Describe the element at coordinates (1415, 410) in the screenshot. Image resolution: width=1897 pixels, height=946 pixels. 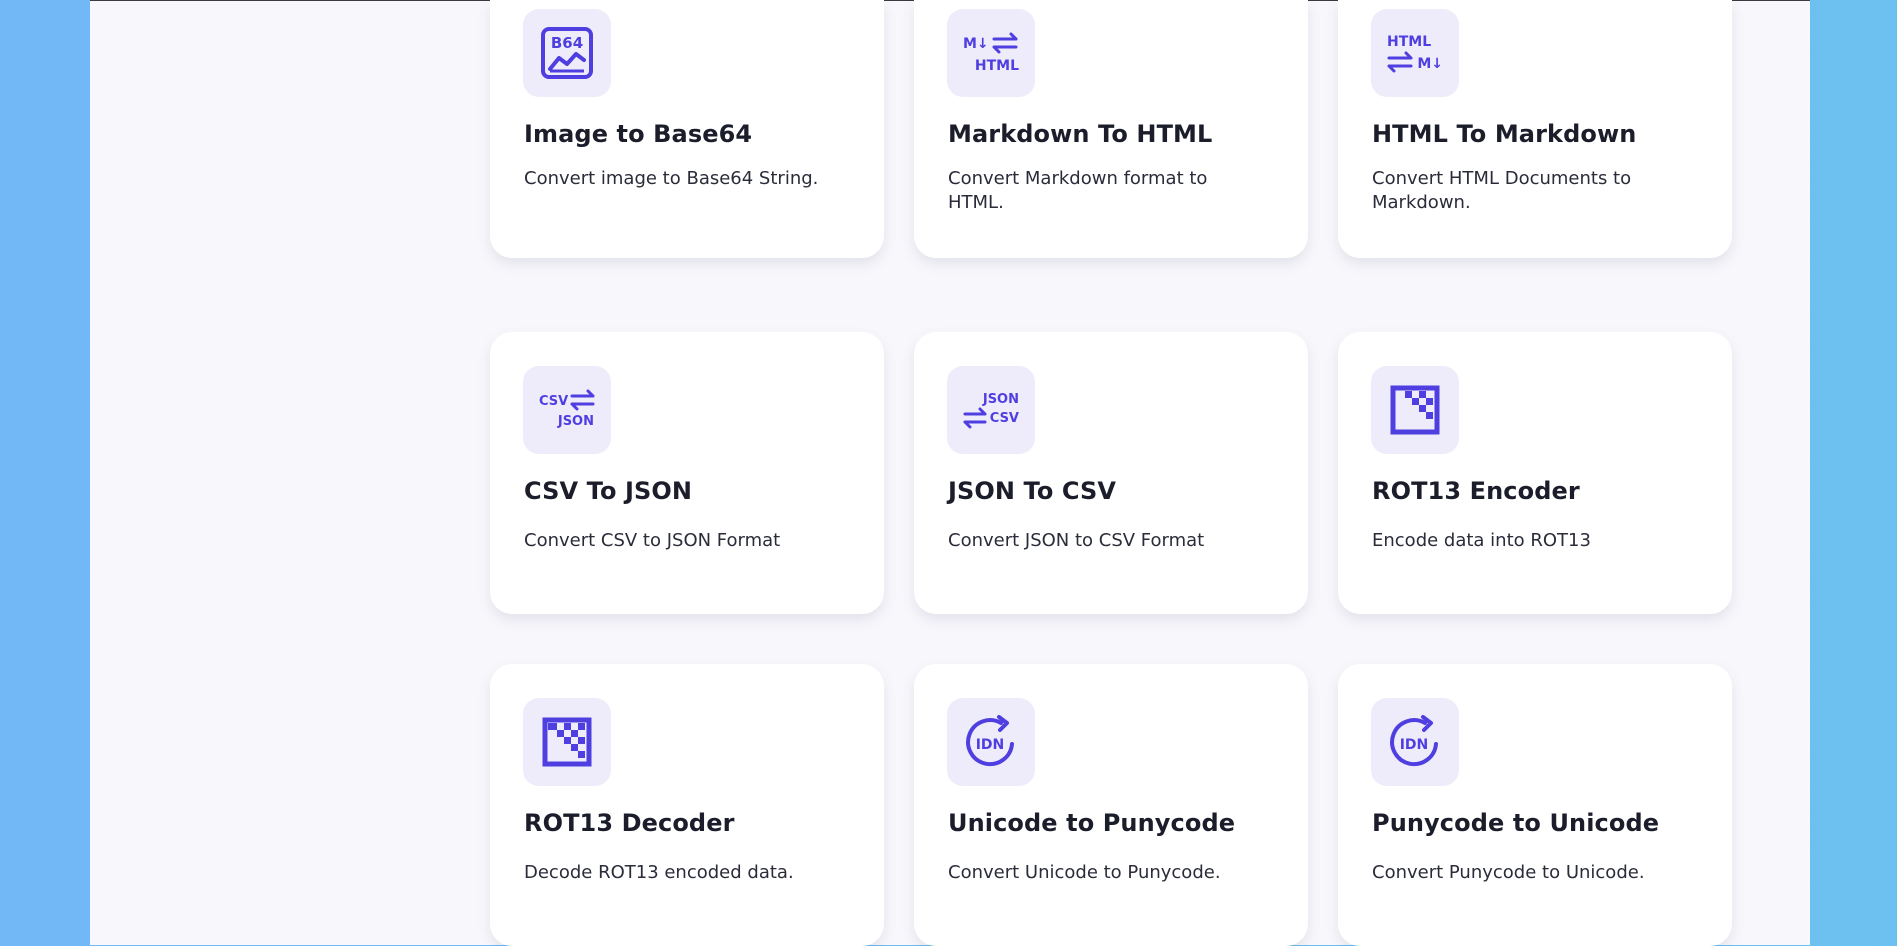
I see `rot13-encoder-icon` at that location.